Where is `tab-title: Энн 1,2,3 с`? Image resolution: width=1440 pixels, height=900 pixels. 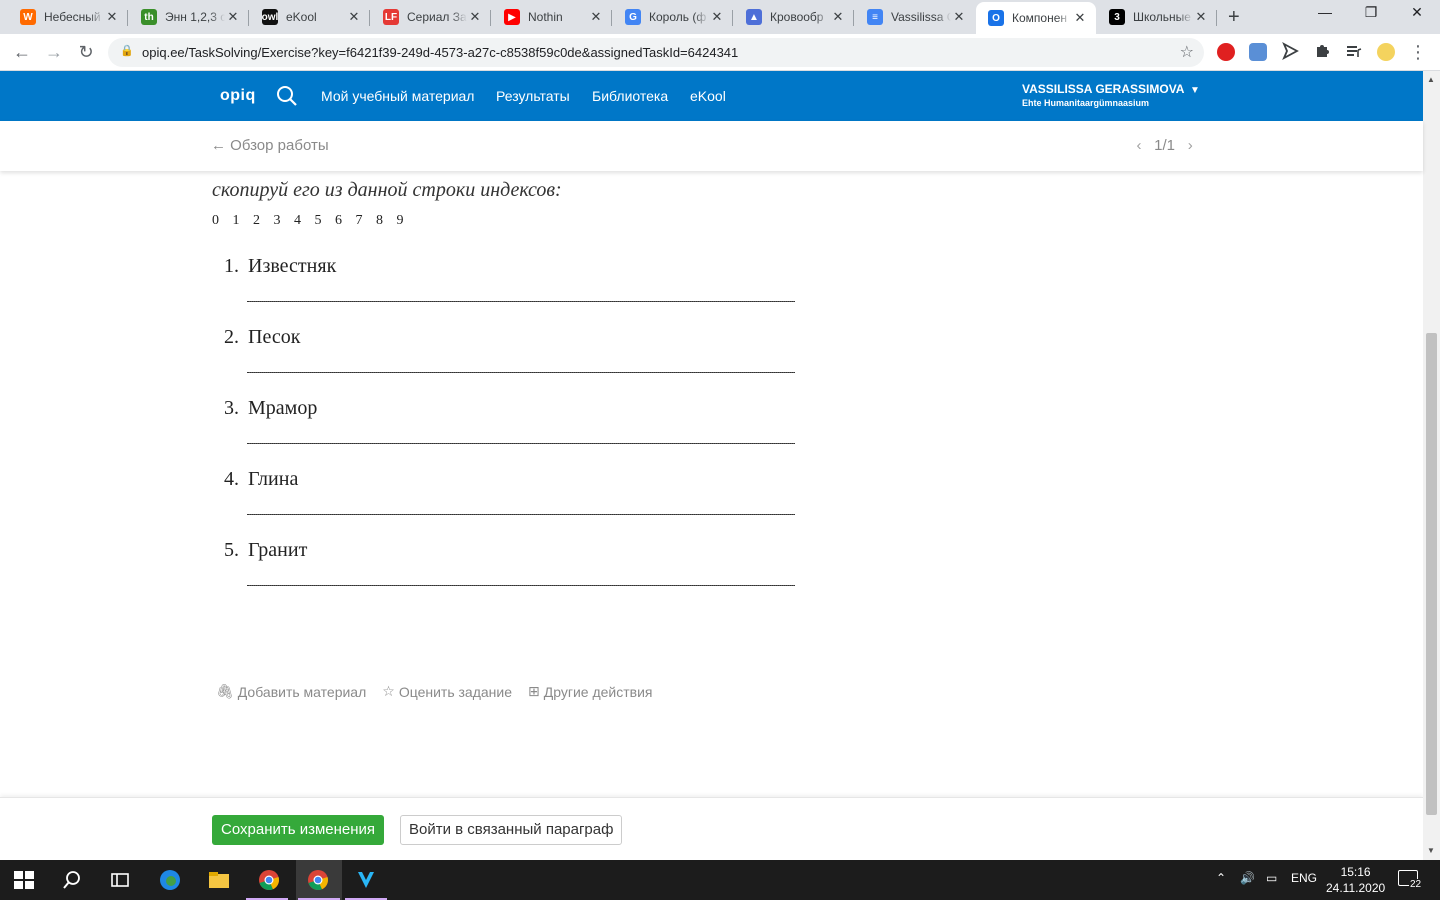
tab-title: Энн 1,2,3 с is located at coordinates (195, 17).